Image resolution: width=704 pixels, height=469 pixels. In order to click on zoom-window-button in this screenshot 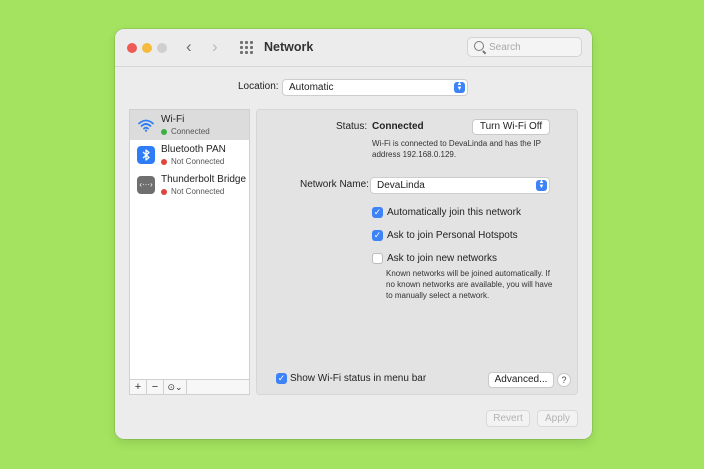, I will do `click(162, 48)`.